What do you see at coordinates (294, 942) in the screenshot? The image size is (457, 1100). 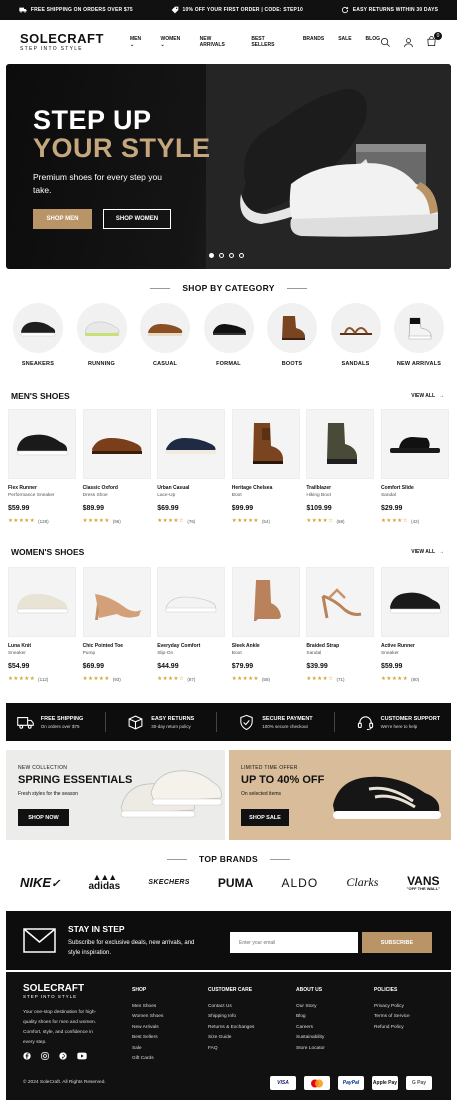 I see `email-input` at bounding box center [294, 942].